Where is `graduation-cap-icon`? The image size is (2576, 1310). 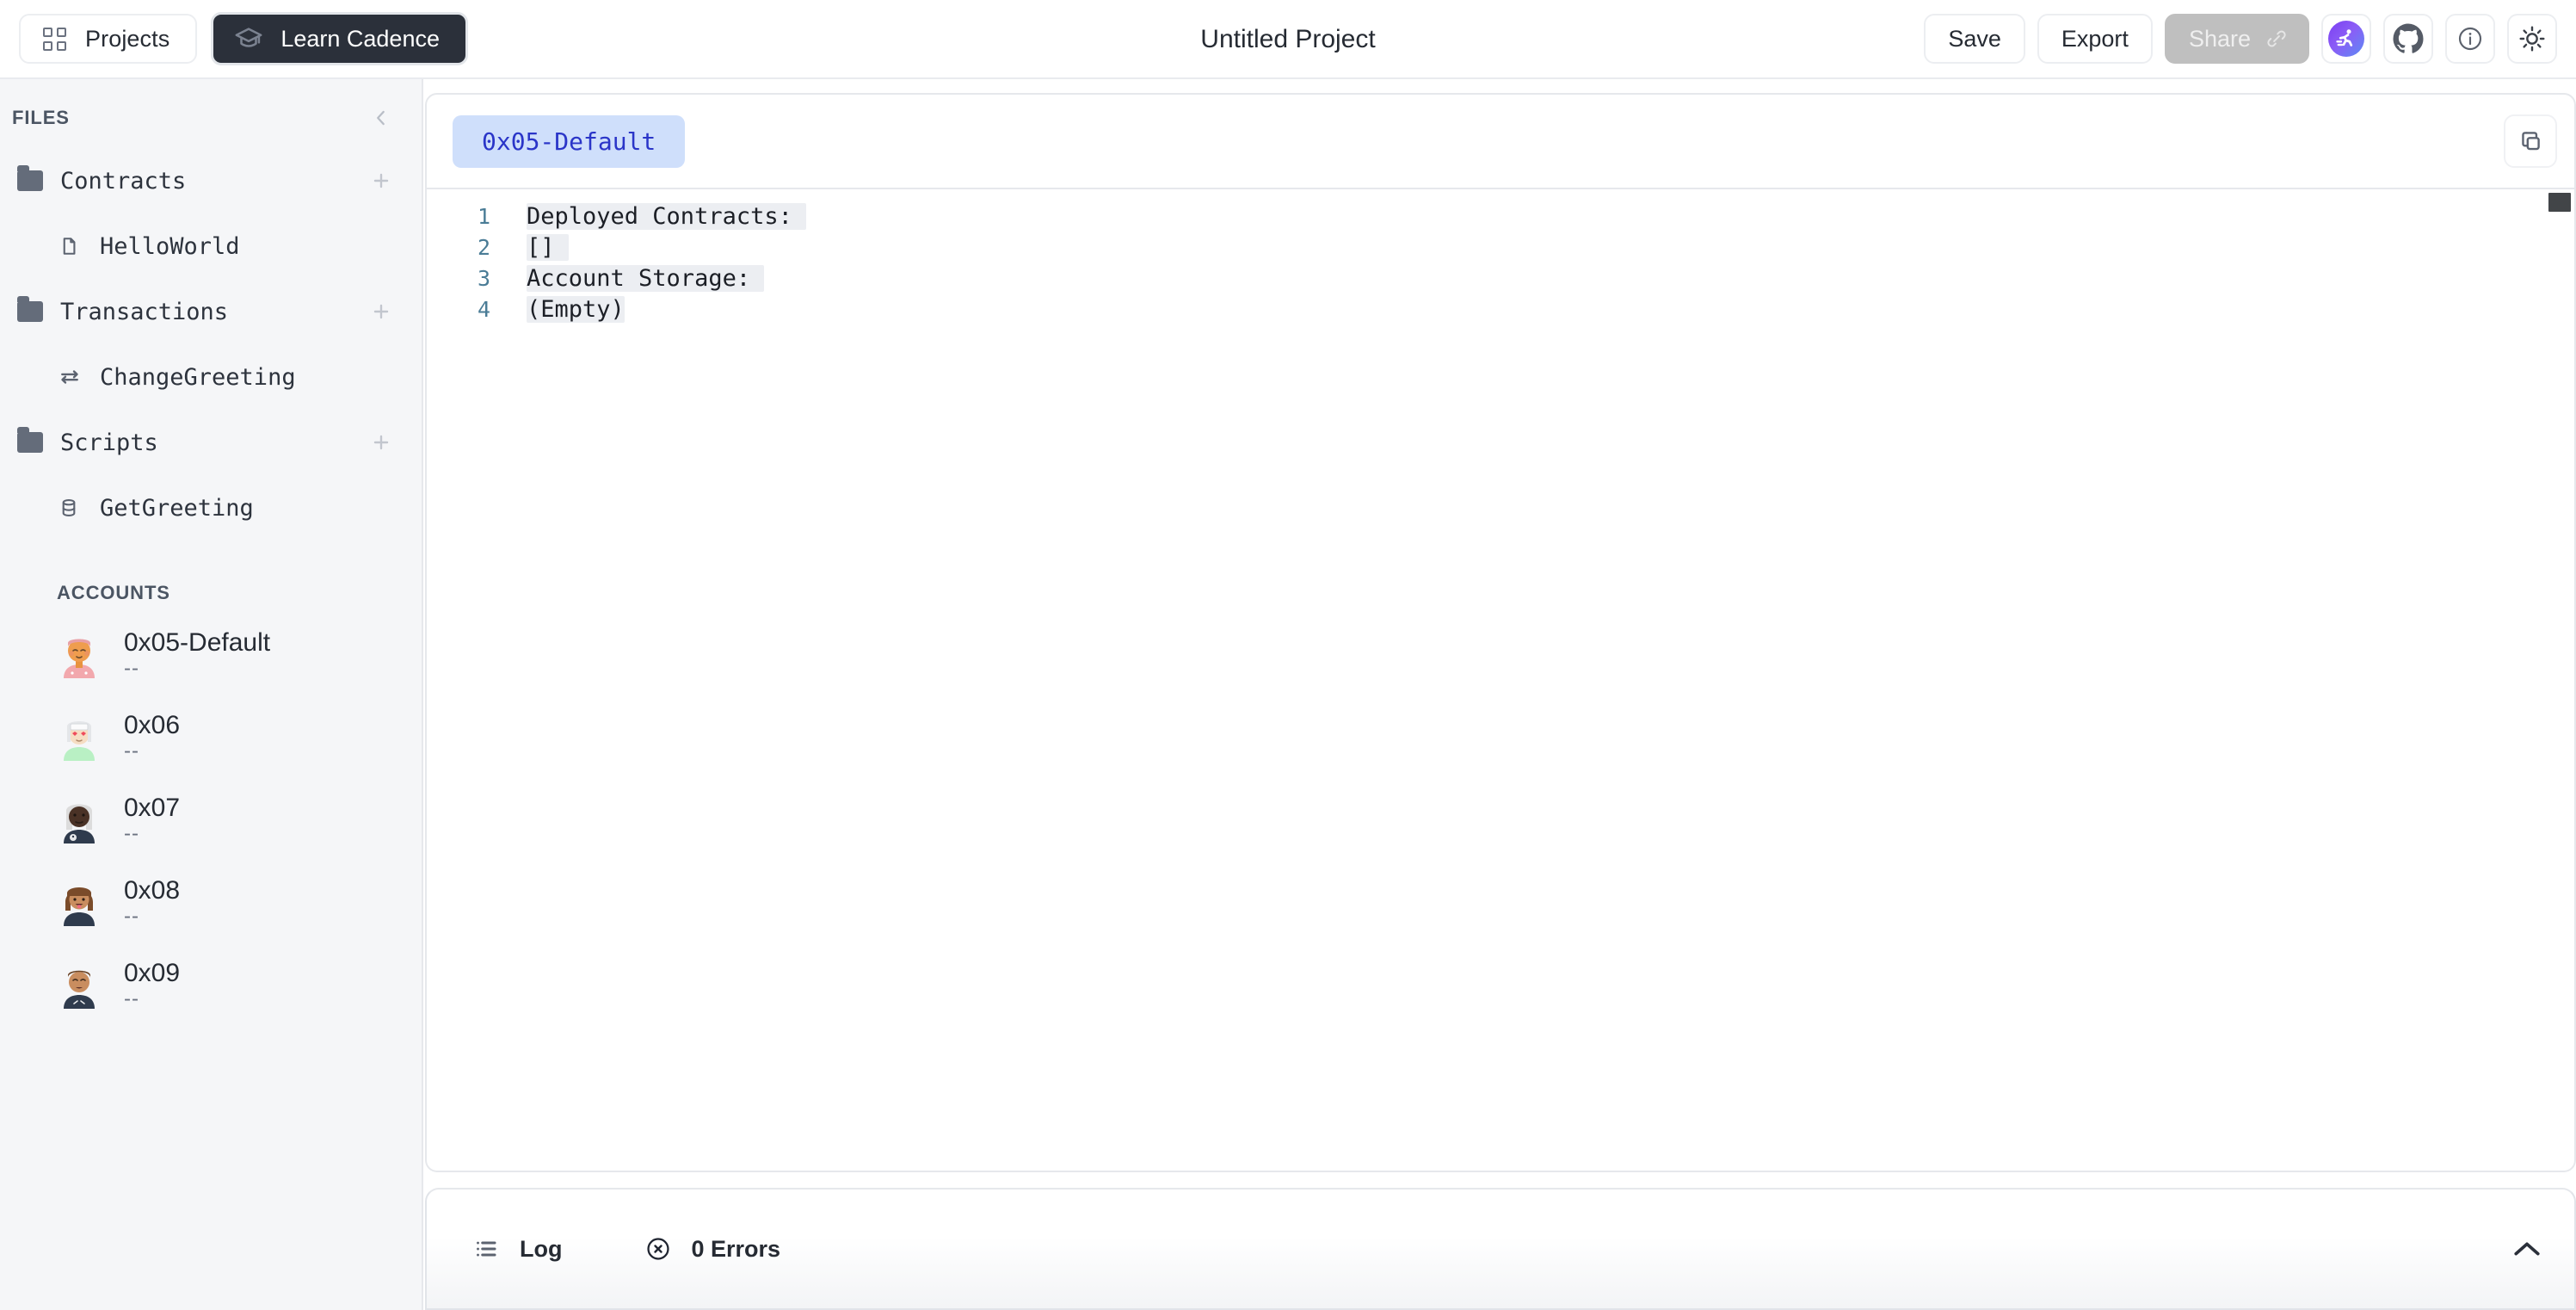 graduation-cap-icon is located at coordinates (249, 37).